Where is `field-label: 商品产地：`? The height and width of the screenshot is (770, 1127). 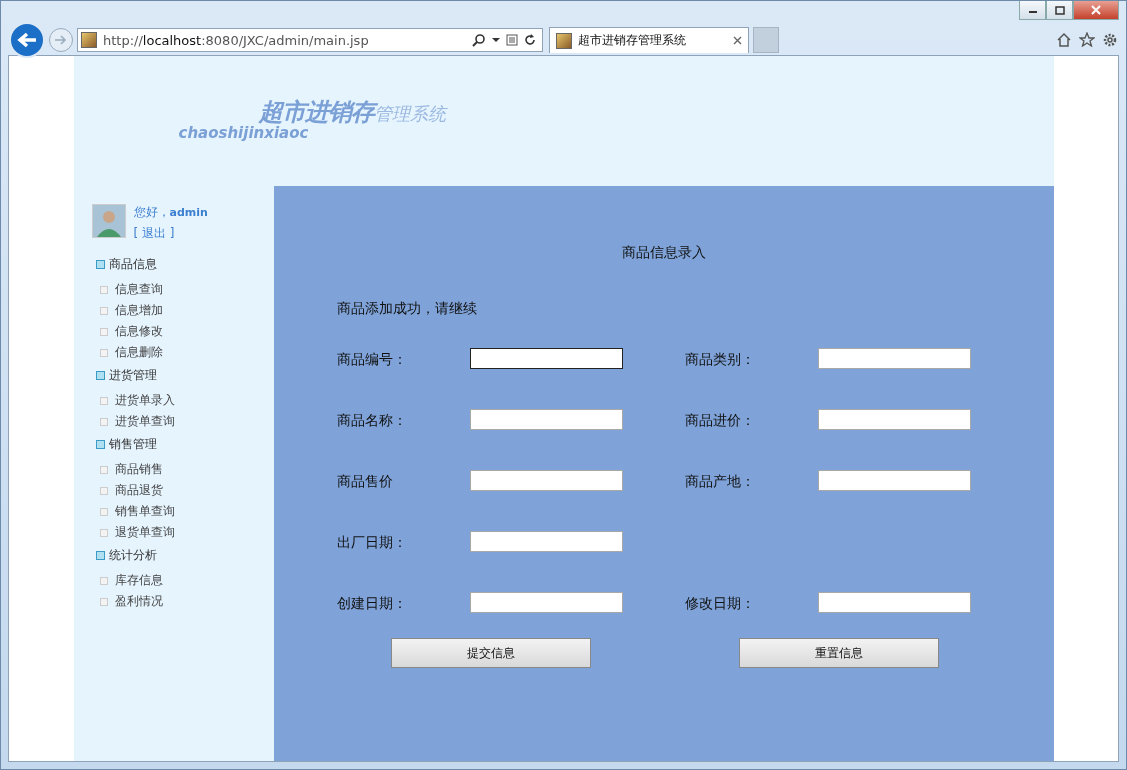 field-label: 商品产地： is located at coordinates (720, 481).